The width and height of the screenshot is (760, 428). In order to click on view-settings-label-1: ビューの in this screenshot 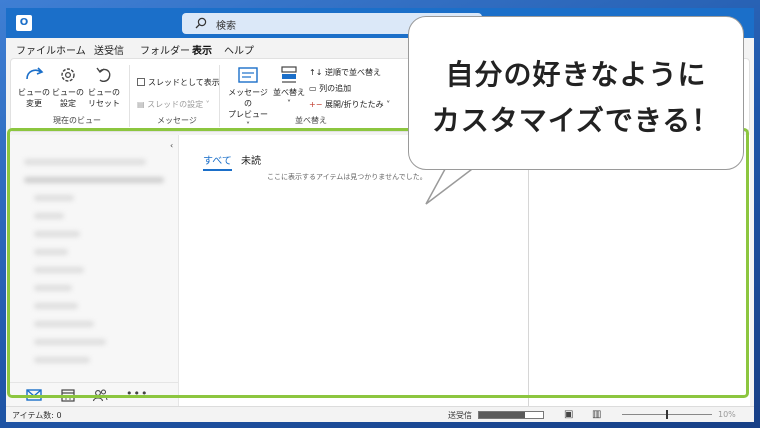, I will do `click(68, 92)`.